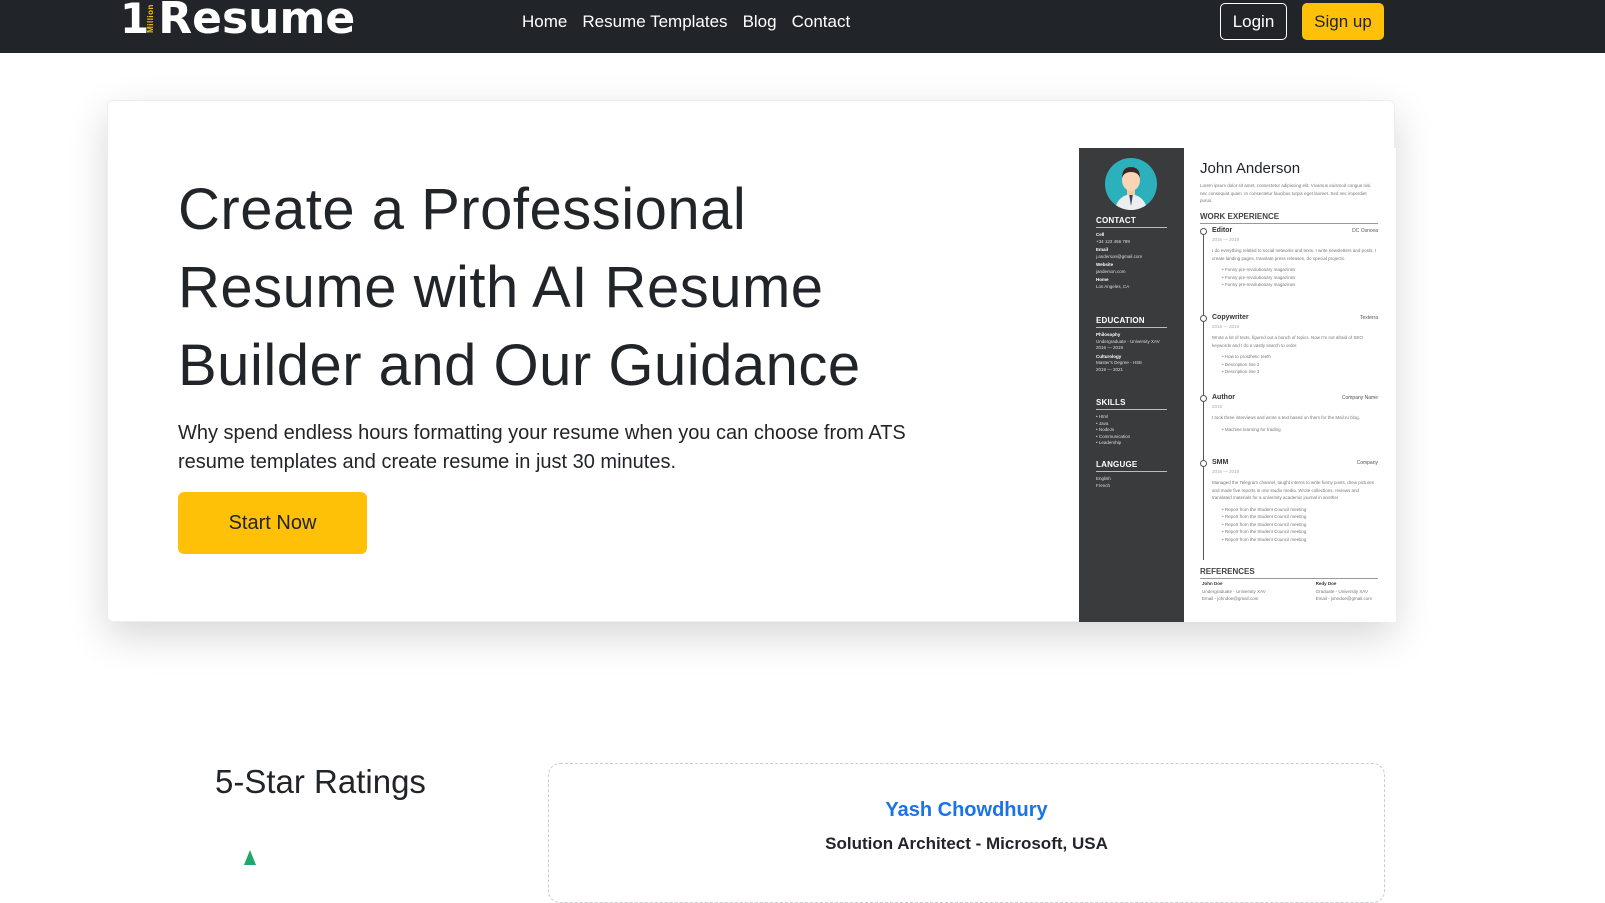  What do you see at coordinates (760, 22) in the screenshot?
I see `nav-link-blog: Blog` at bounding box center [760, 22].